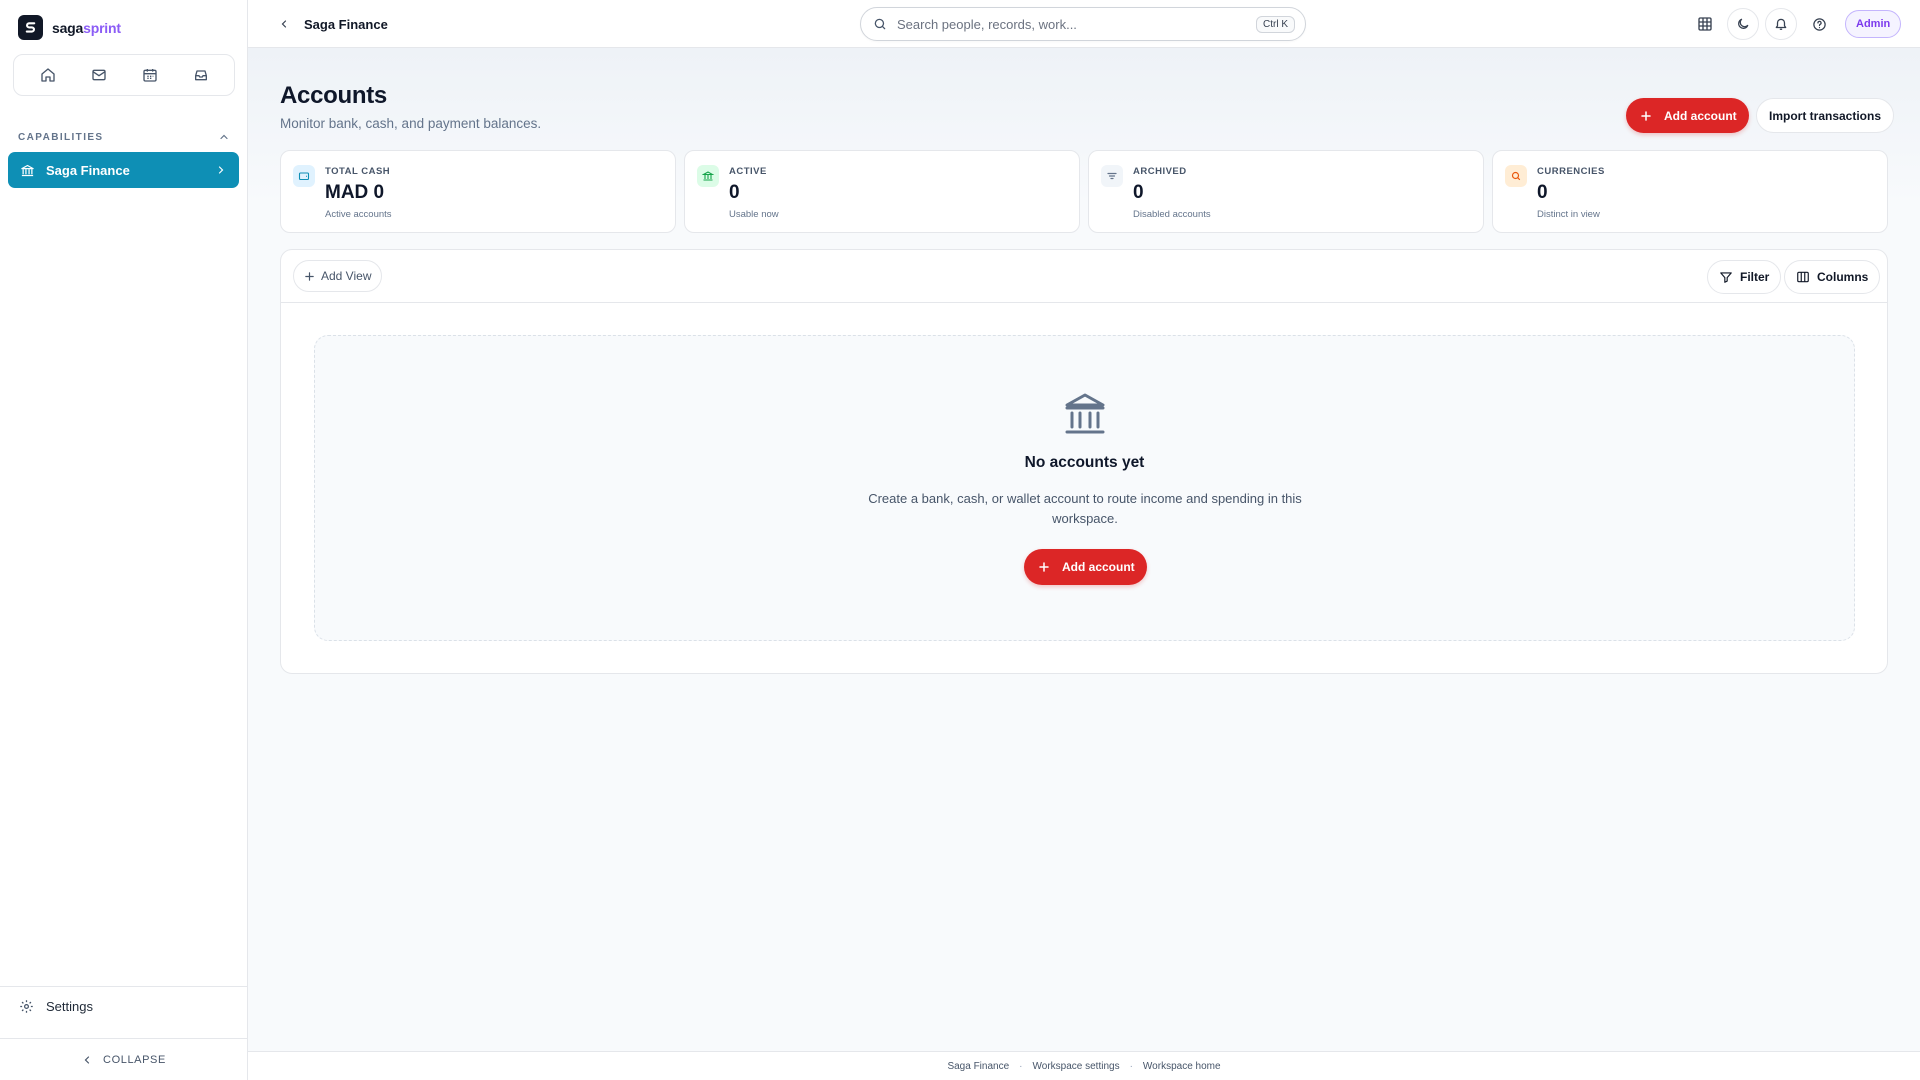 Image resolution: width=1920 pixels, height=1080 pixels. I want to click on page-title: Accounts, so click(333, 95).